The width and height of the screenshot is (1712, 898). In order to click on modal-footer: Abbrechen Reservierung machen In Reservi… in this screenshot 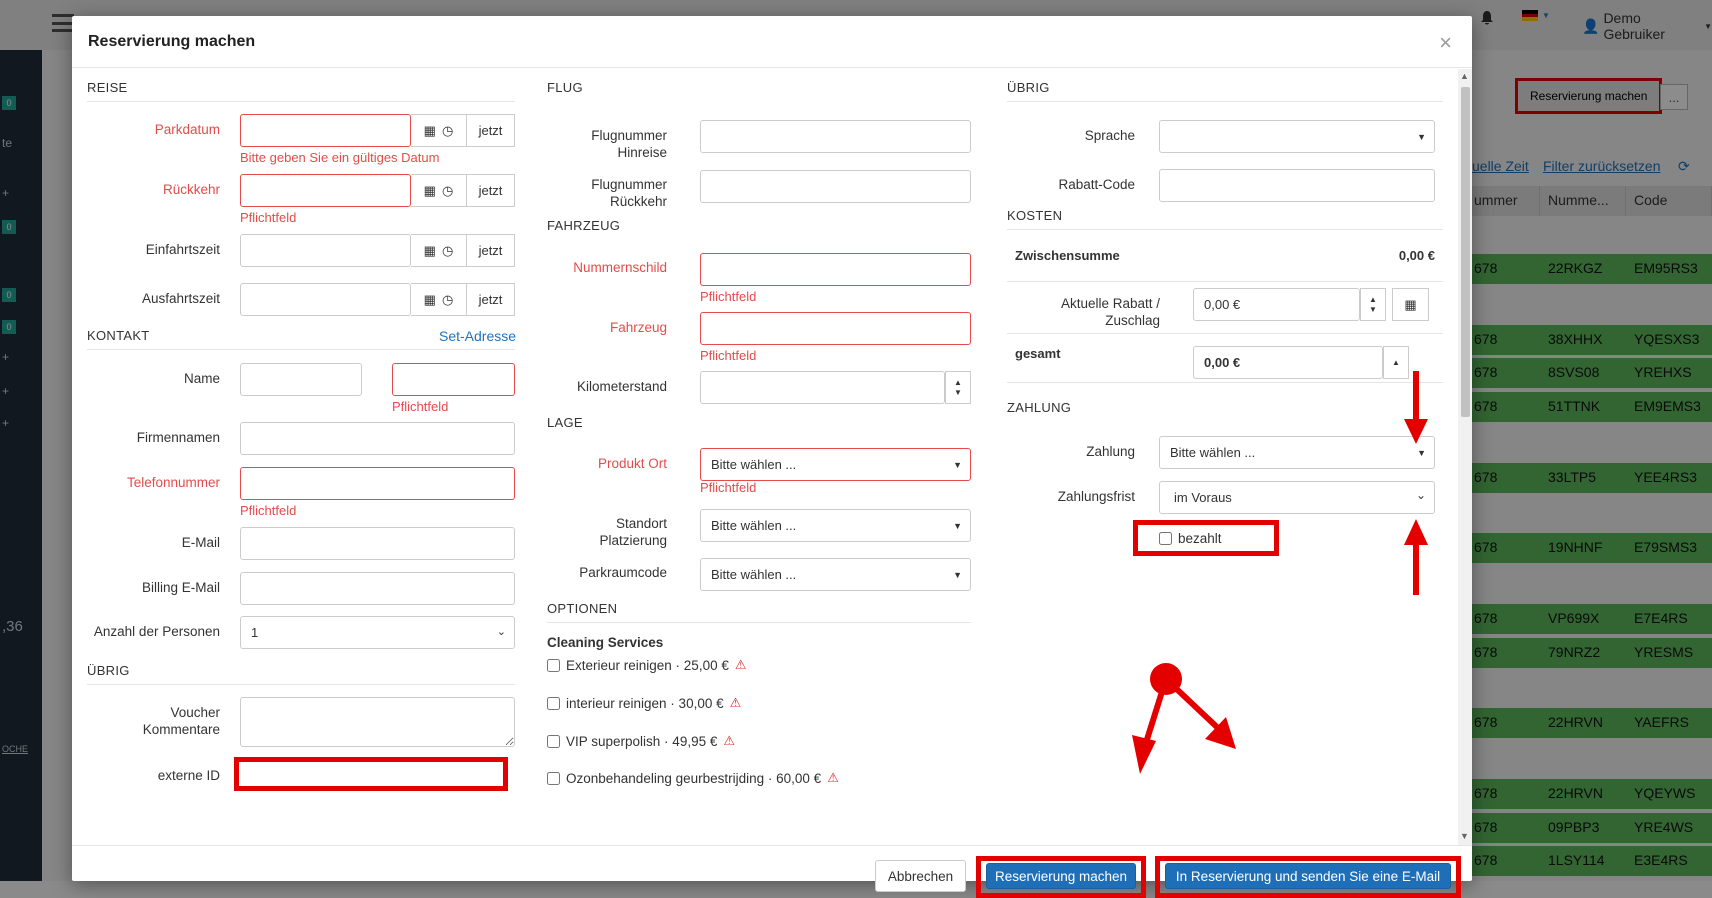, I will do `click(772, 871)`.